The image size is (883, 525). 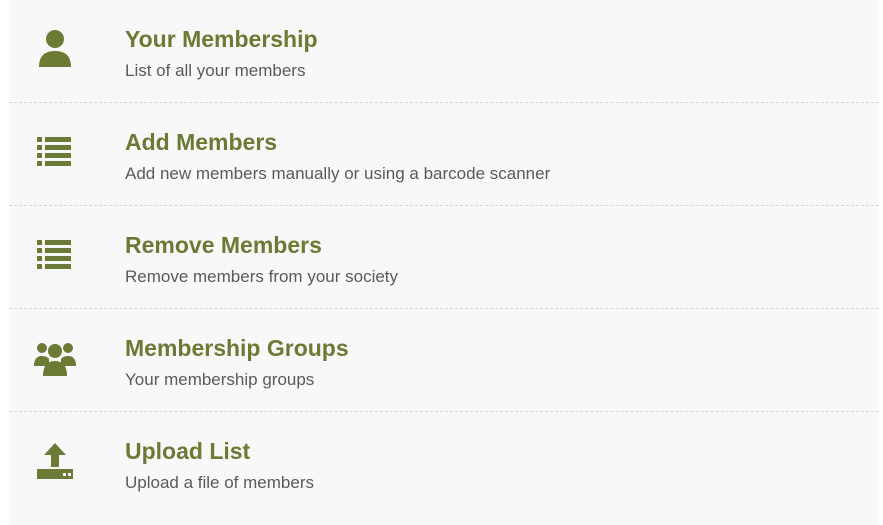 What do you see at coordinates (237, 348) in the screenshot?
I see `menu-item-title: Membership Groups` at bounding box center [237, 348].